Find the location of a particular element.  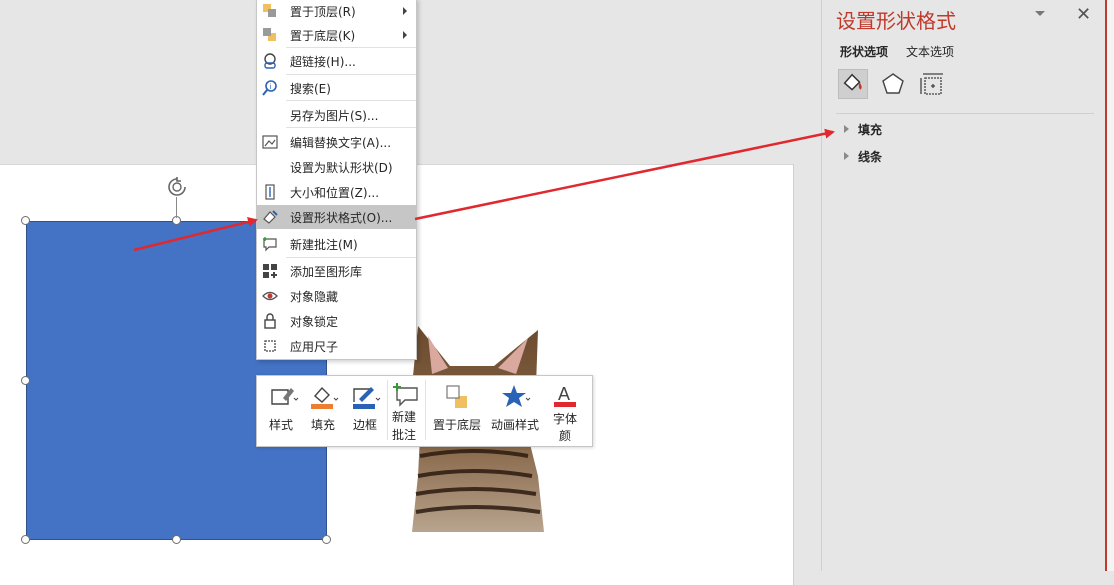

format-shape-icon is located at coordinates (270, 217).